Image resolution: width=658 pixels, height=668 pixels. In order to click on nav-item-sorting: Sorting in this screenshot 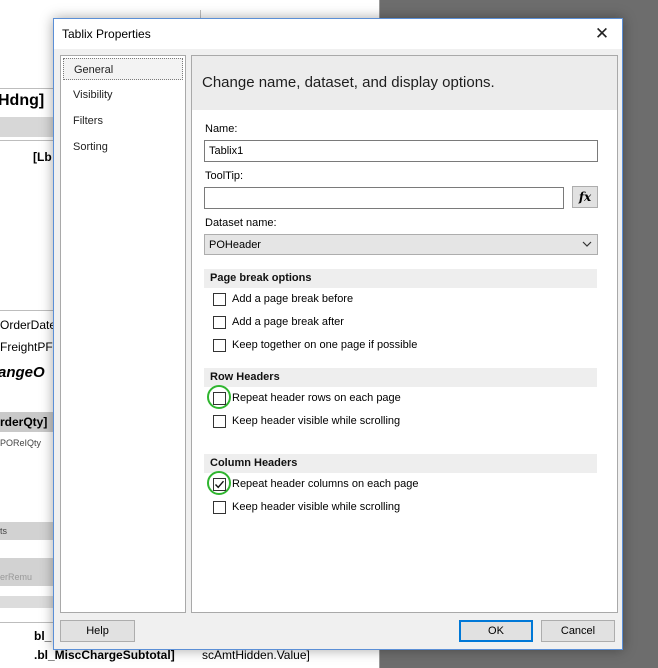, I will do `click(123, 147)`.